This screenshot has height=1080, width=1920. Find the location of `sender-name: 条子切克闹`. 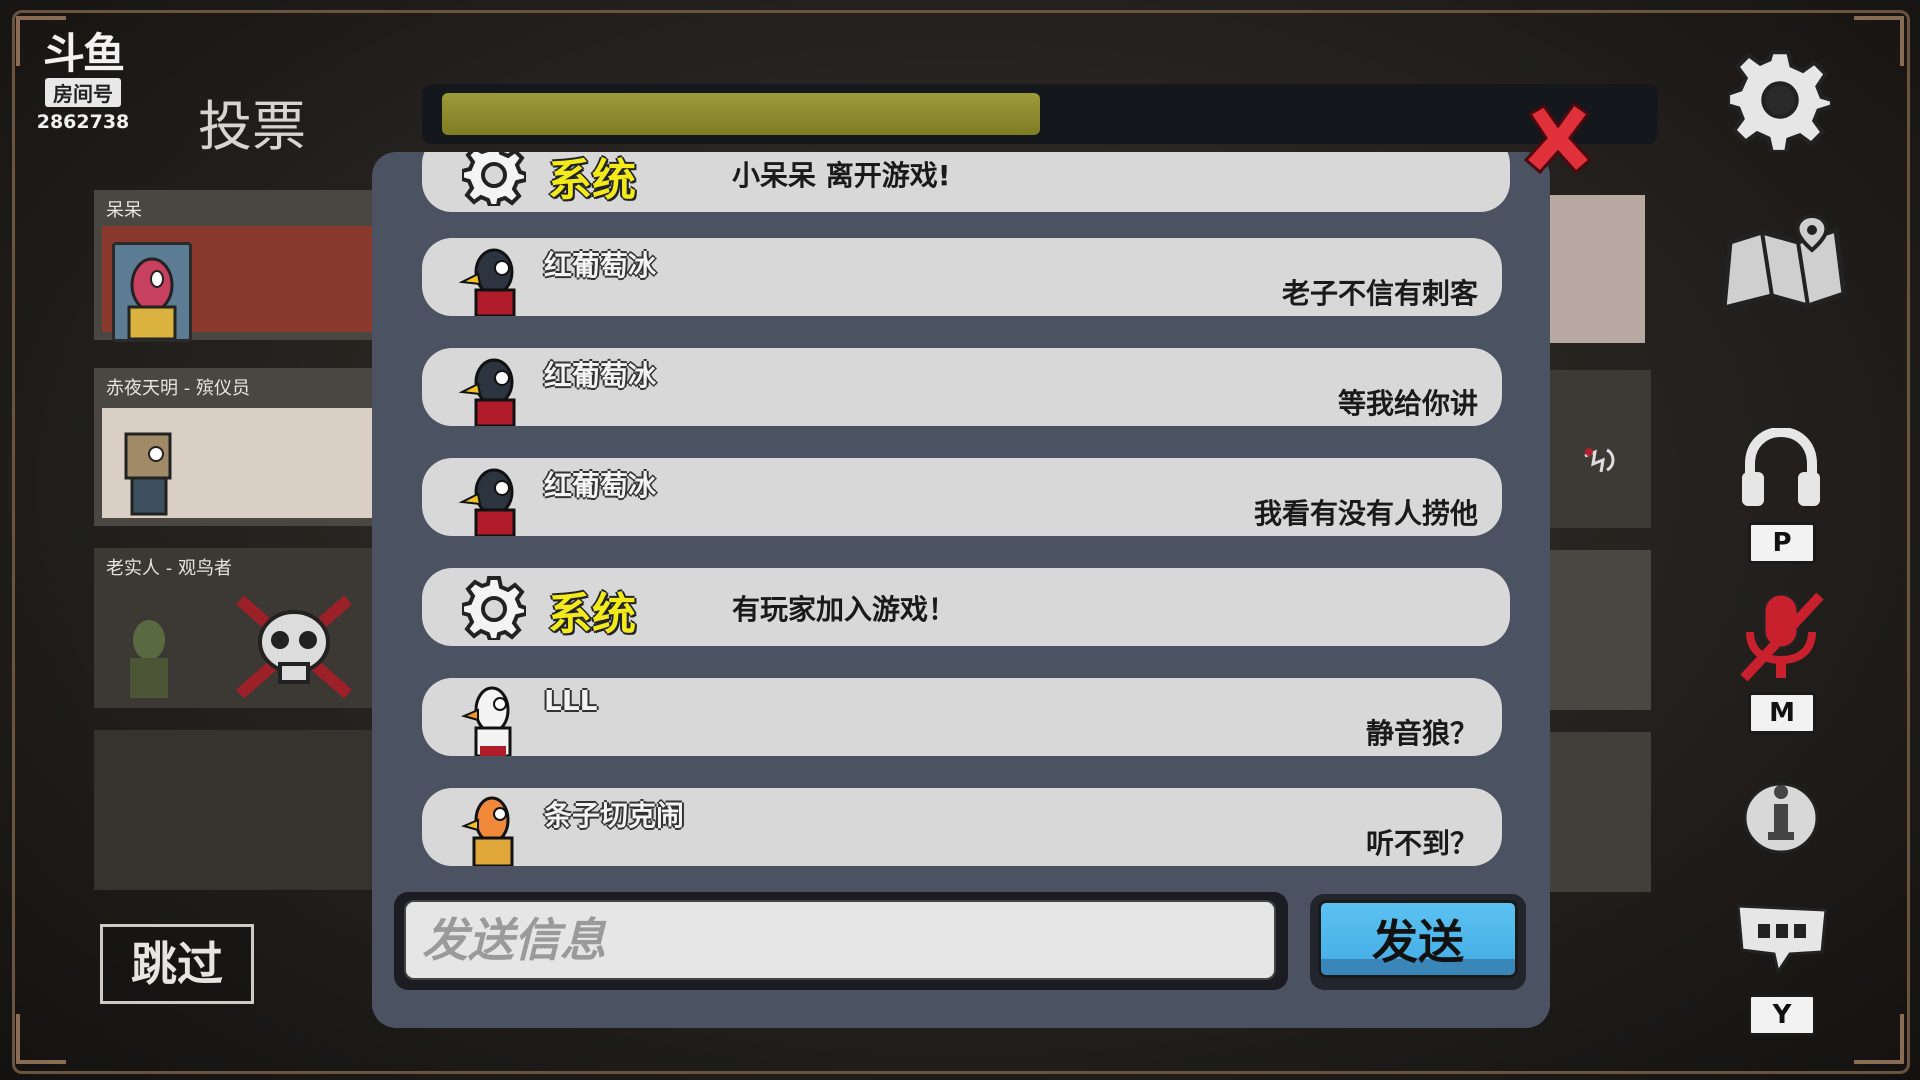

sender-name: 条子切克闹 is located at coordinates (614, 815).